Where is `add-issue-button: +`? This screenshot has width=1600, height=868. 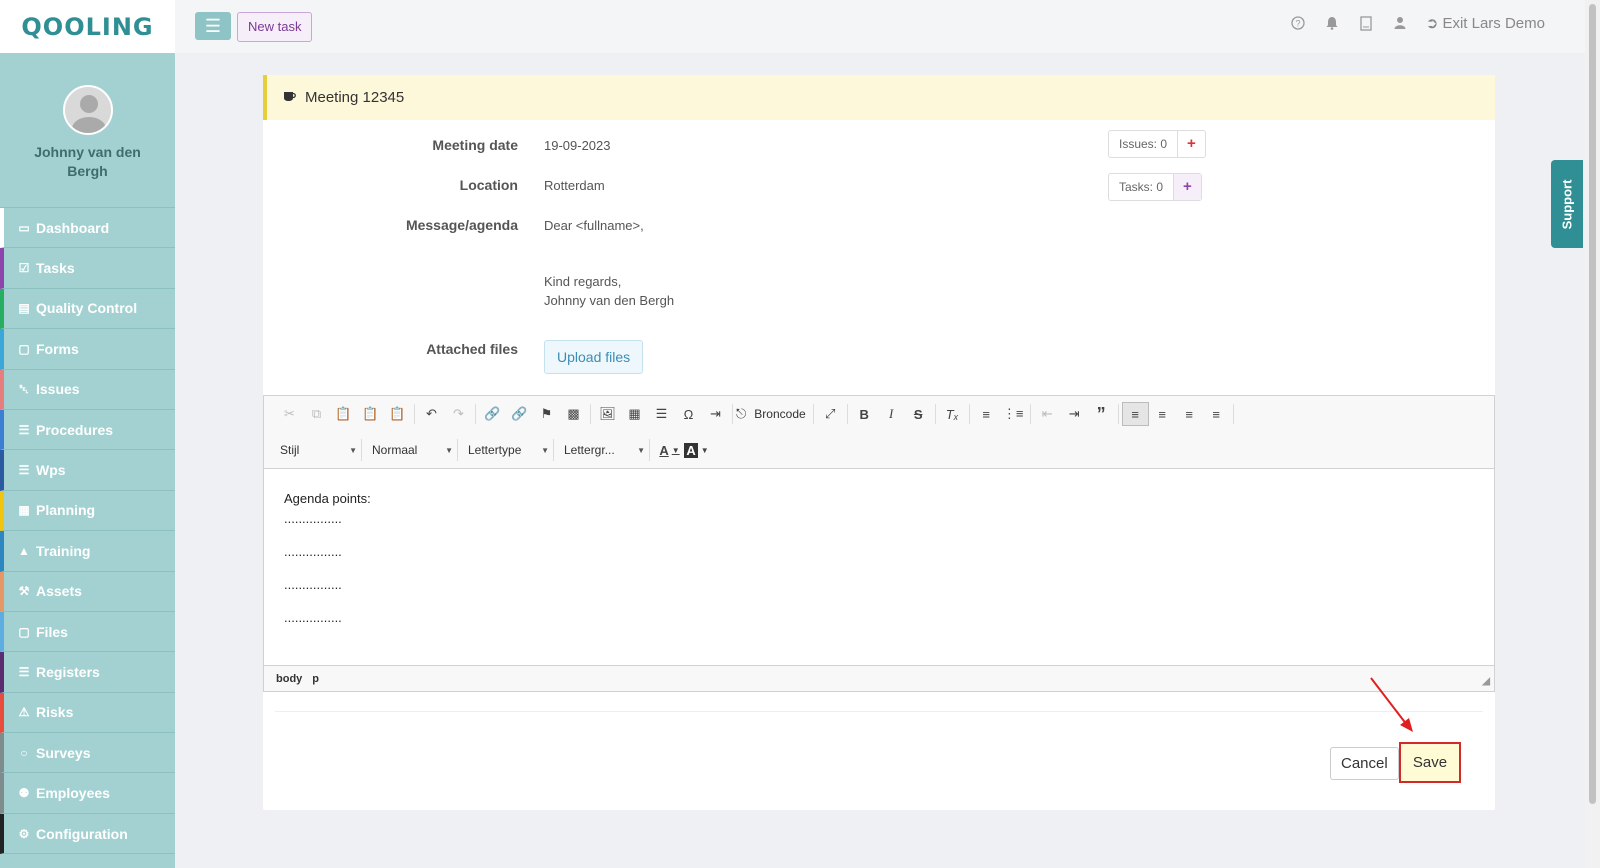
add-issue-button: + is located at coordinates (1191, 144).